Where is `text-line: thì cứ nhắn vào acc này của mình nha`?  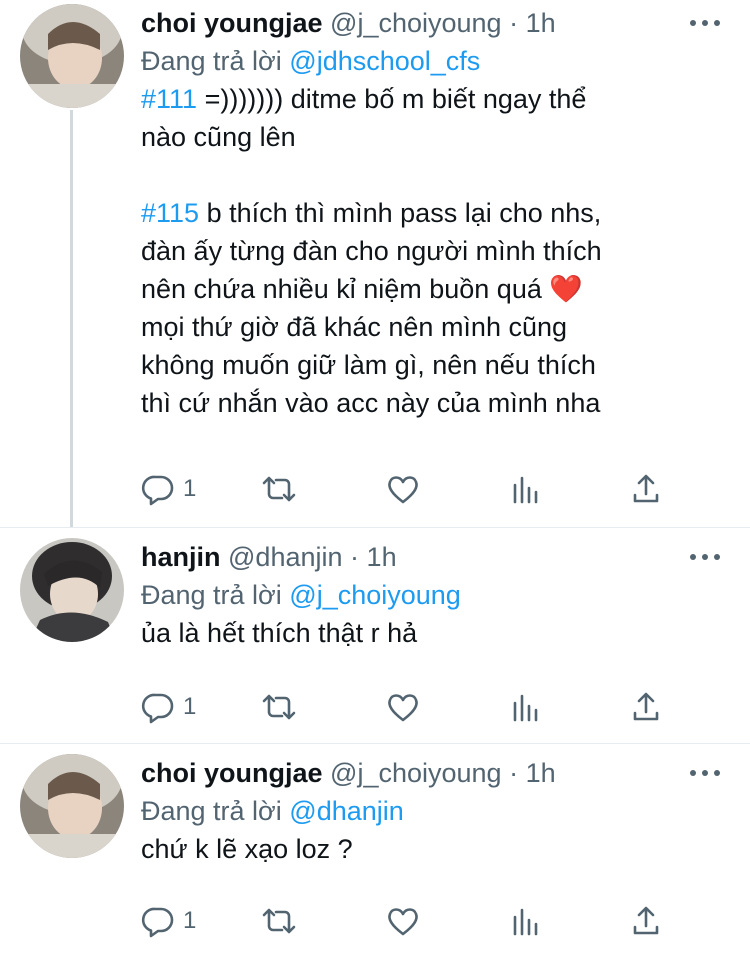 text-line: thì cứ nhắn vào acc này của mình nha is located at coordinates (371, 403).